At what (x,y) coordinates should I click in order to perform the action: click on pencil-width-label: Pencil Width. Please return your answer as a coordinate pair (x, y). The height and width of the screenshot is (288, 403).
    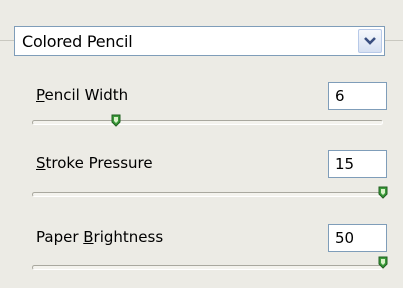
    Looking at the image, I should click on (82, 95).